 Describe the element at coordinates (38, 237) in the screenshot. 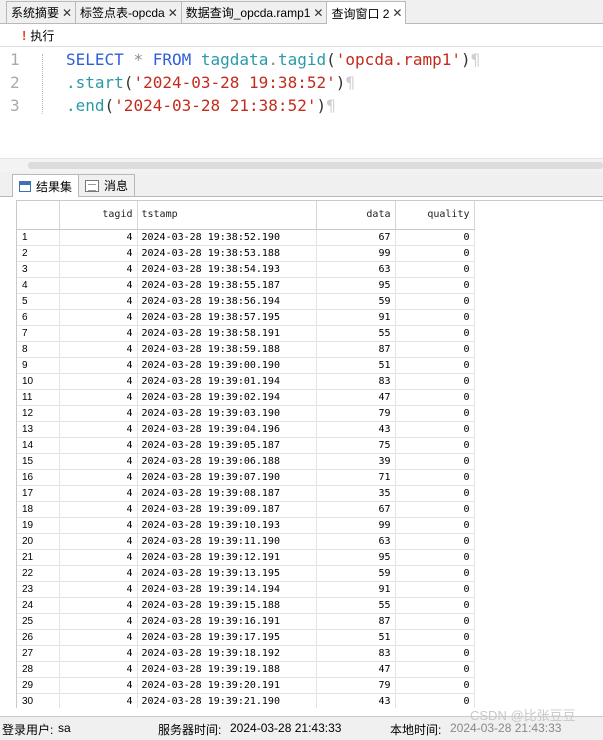

I see `row-number: 1` at that location.